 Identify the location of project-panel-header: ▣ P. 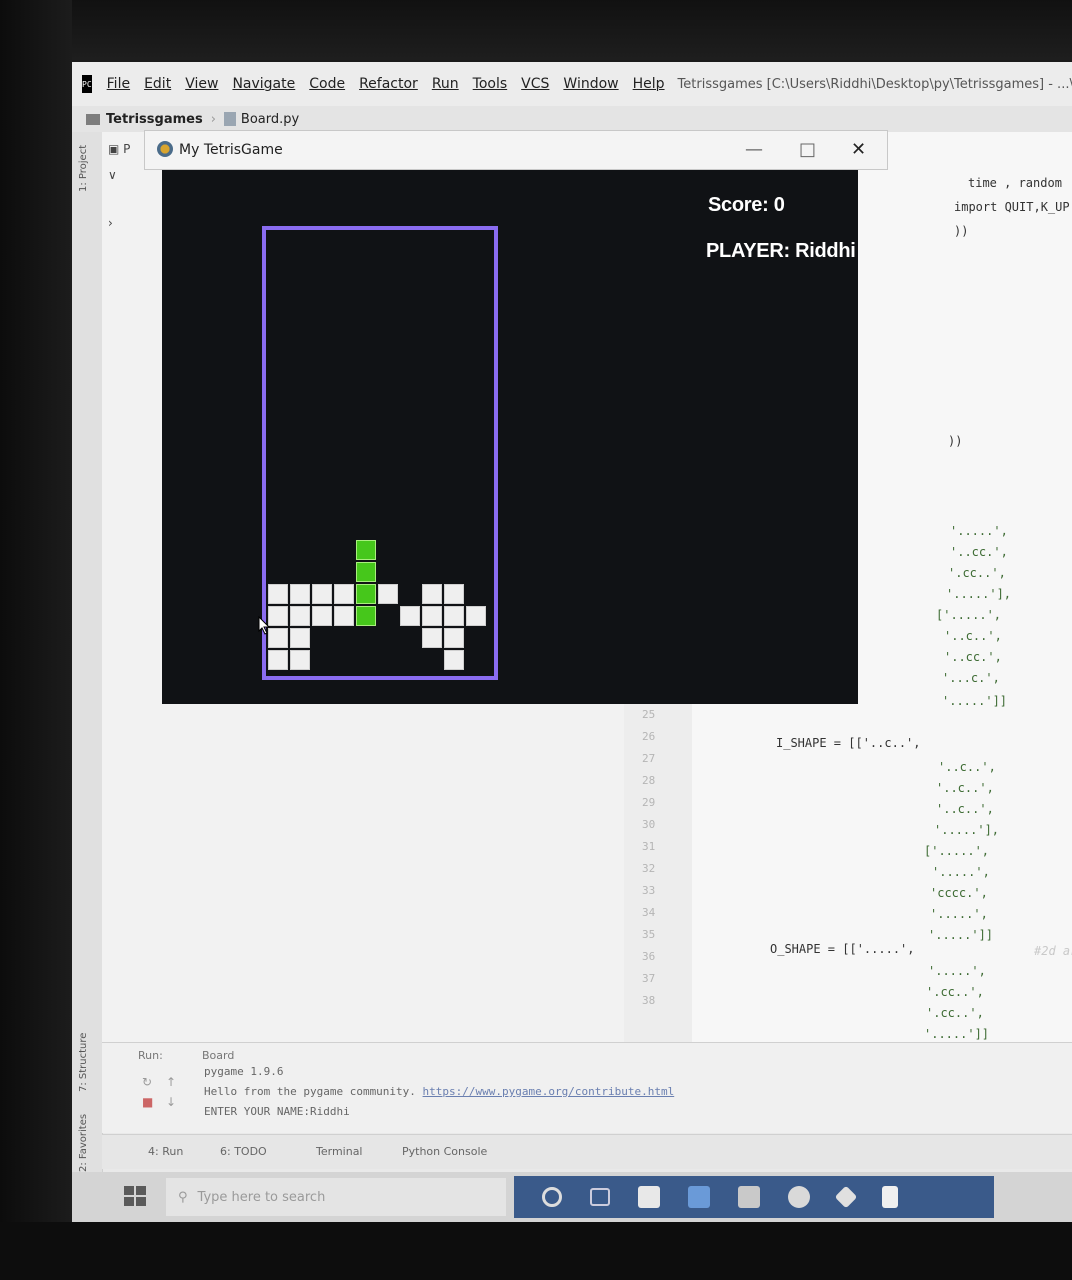
(119, 149).